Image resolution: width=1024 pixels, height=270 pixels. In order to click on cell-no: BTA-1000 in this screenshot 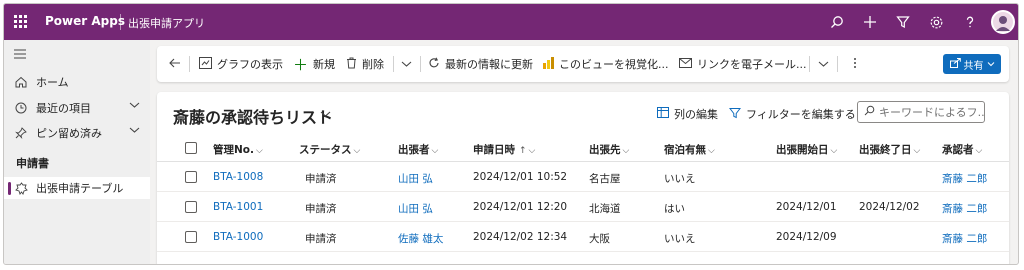, I will do `click(238, 237)`.